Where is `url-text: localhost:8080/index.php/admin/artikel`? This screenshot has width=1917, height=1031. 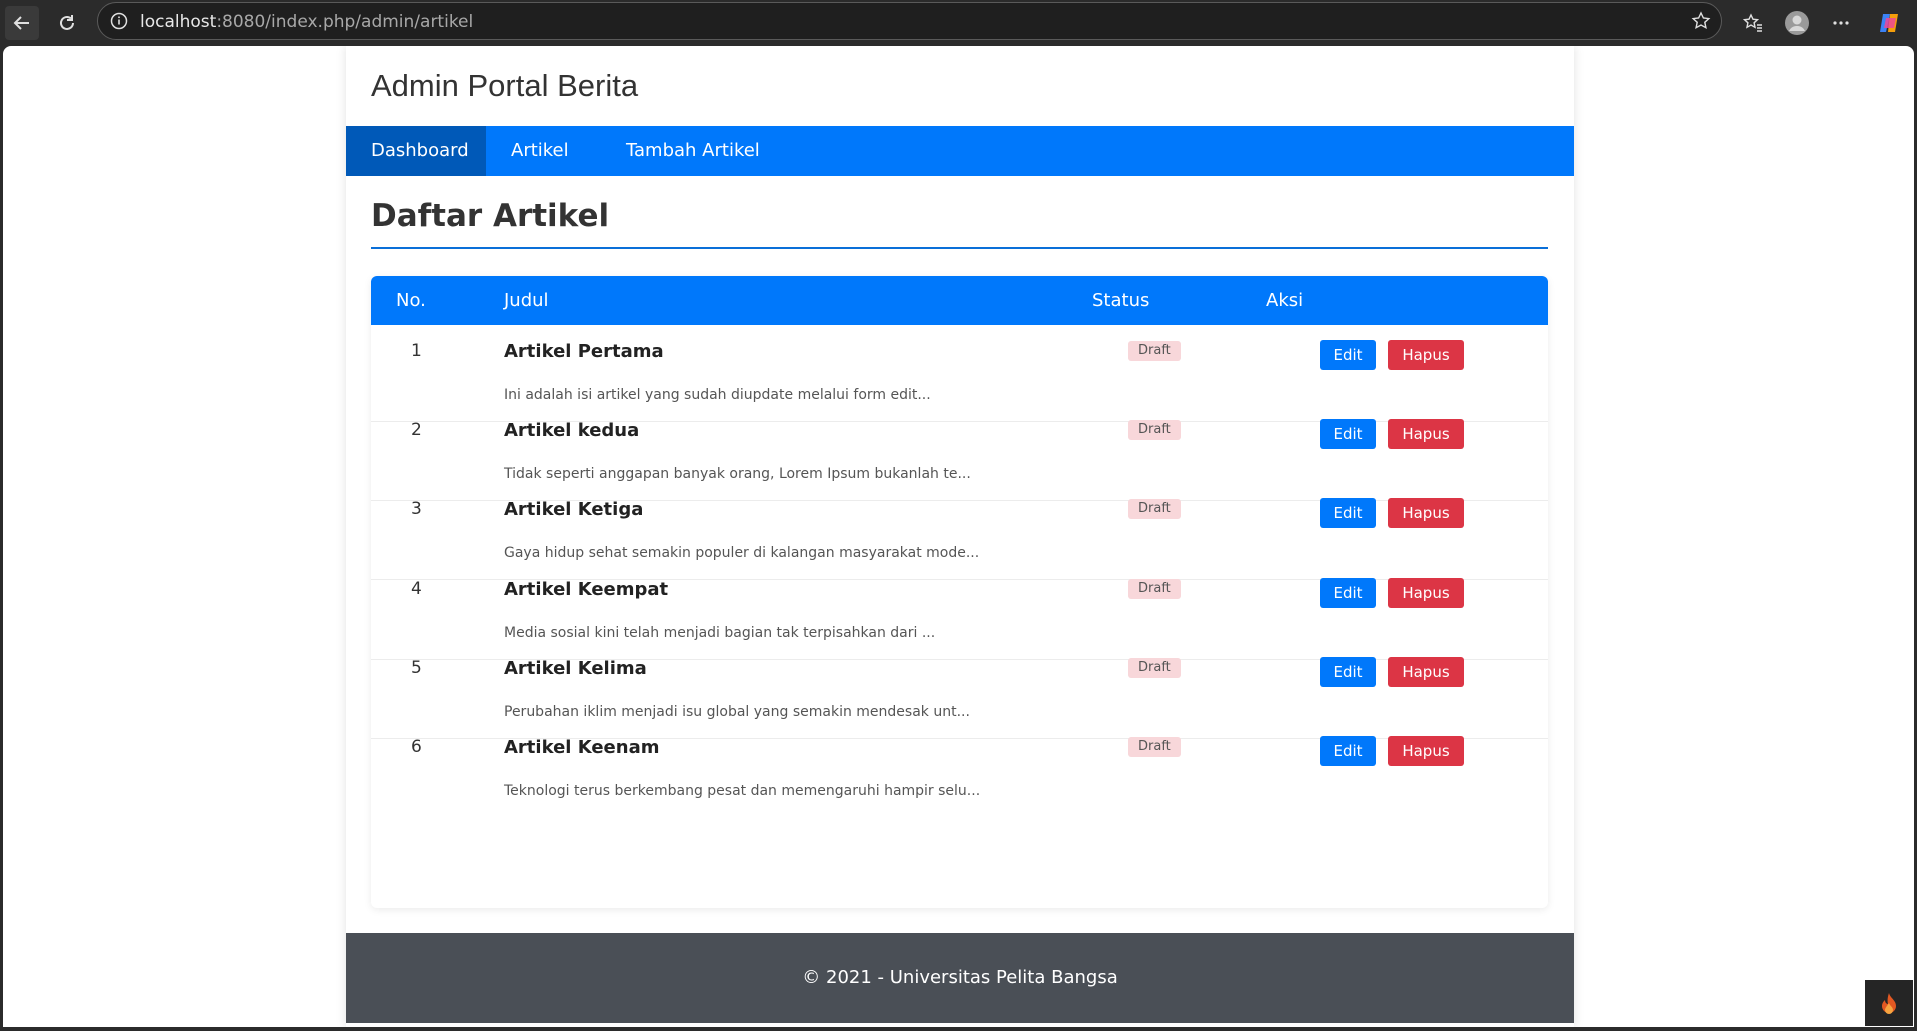 url-text: localhost:8080/index.php/admin/artikel is located at coordinates (306, 22).